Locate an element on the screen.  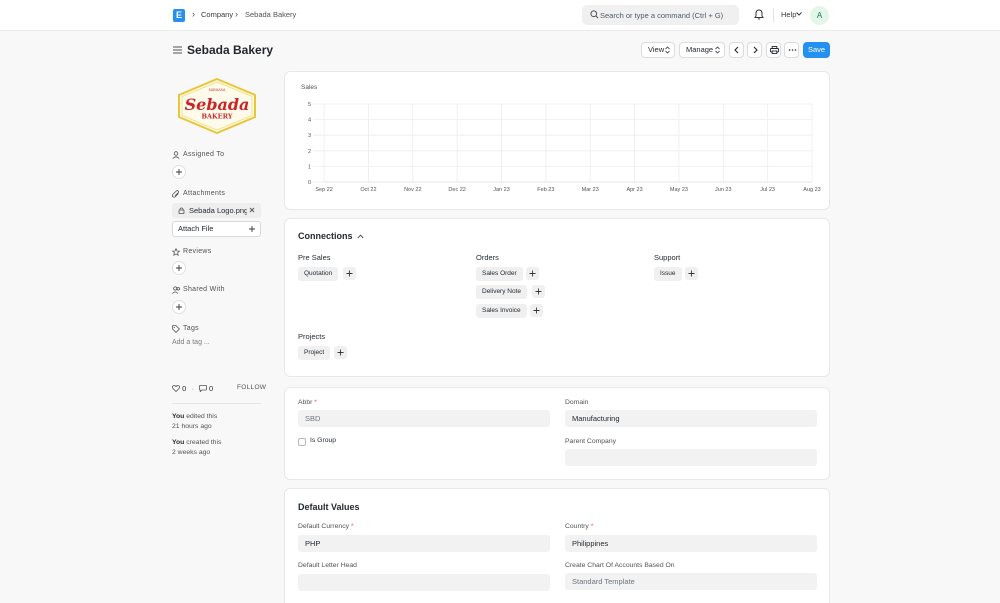
chart-y-tick-label: 1 is located at coordinates (309, 167).